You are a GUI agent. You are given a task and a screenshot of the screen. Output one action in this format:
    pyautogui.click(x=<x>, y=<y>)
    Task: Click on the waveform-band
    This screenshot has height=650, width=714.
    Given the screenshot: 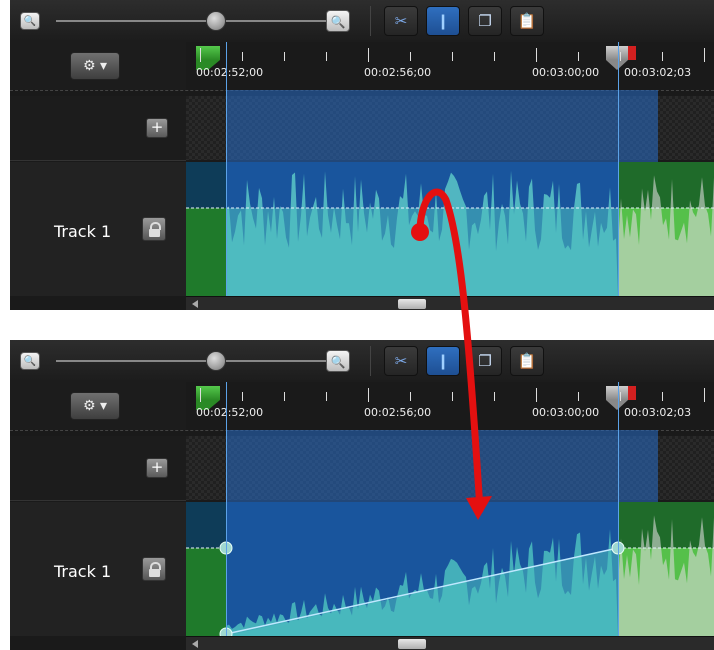 What is the action you would take?
    pyautogui.click(x=422, y=252)
    